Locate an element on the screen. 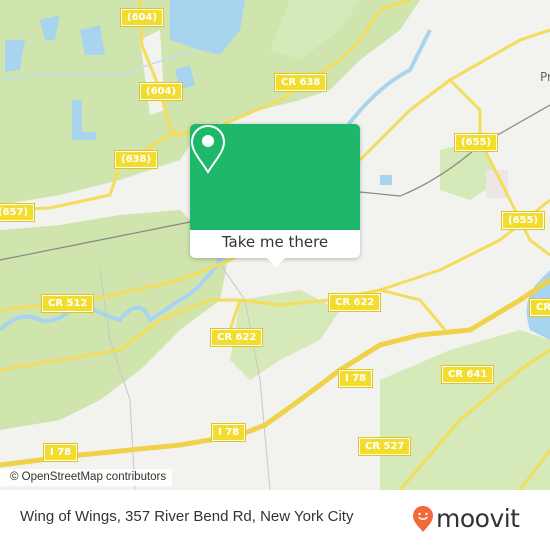  water-body is located at coordinates (386, 180).